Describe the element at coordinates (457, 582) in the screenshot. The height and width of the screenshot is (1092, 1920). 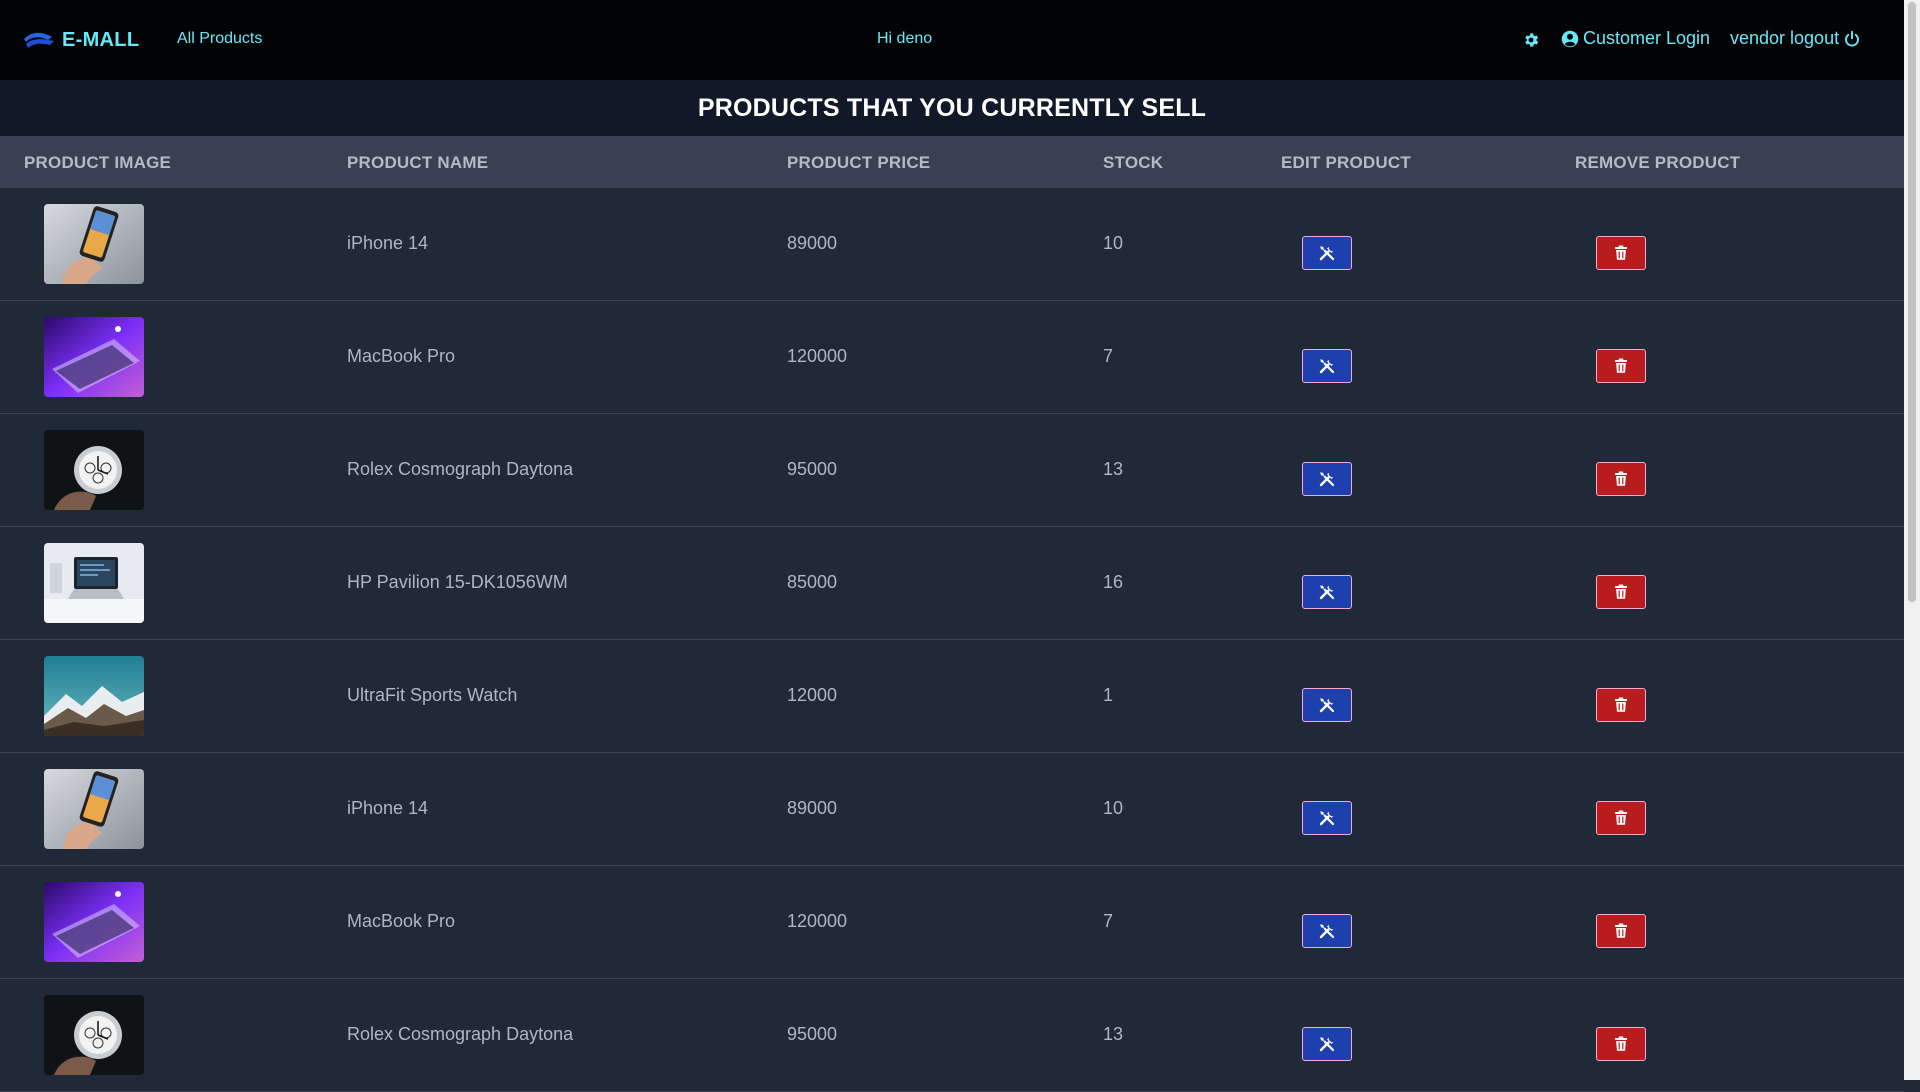
I see `product-name: HP Pavilion 15-DK1056WM` at that location.